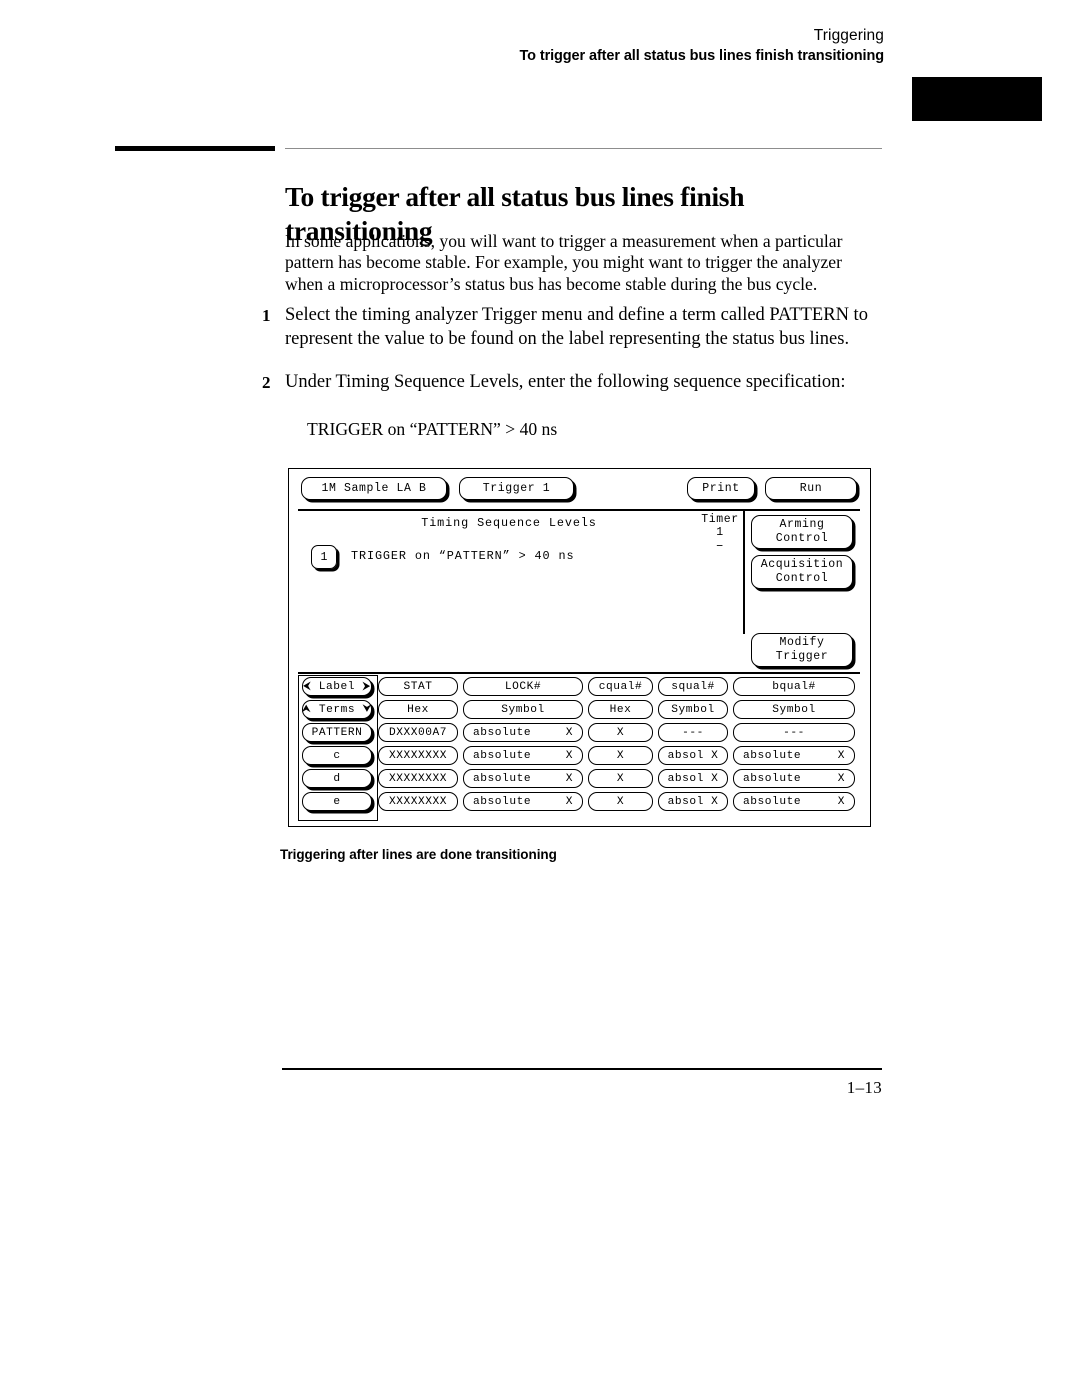 This screenshot has width=1080, height=1397. Describe the element at coordinates (337, 686) in the screenshot. I see `label-scroll-button: ⮜ Label ⮞` at that location.